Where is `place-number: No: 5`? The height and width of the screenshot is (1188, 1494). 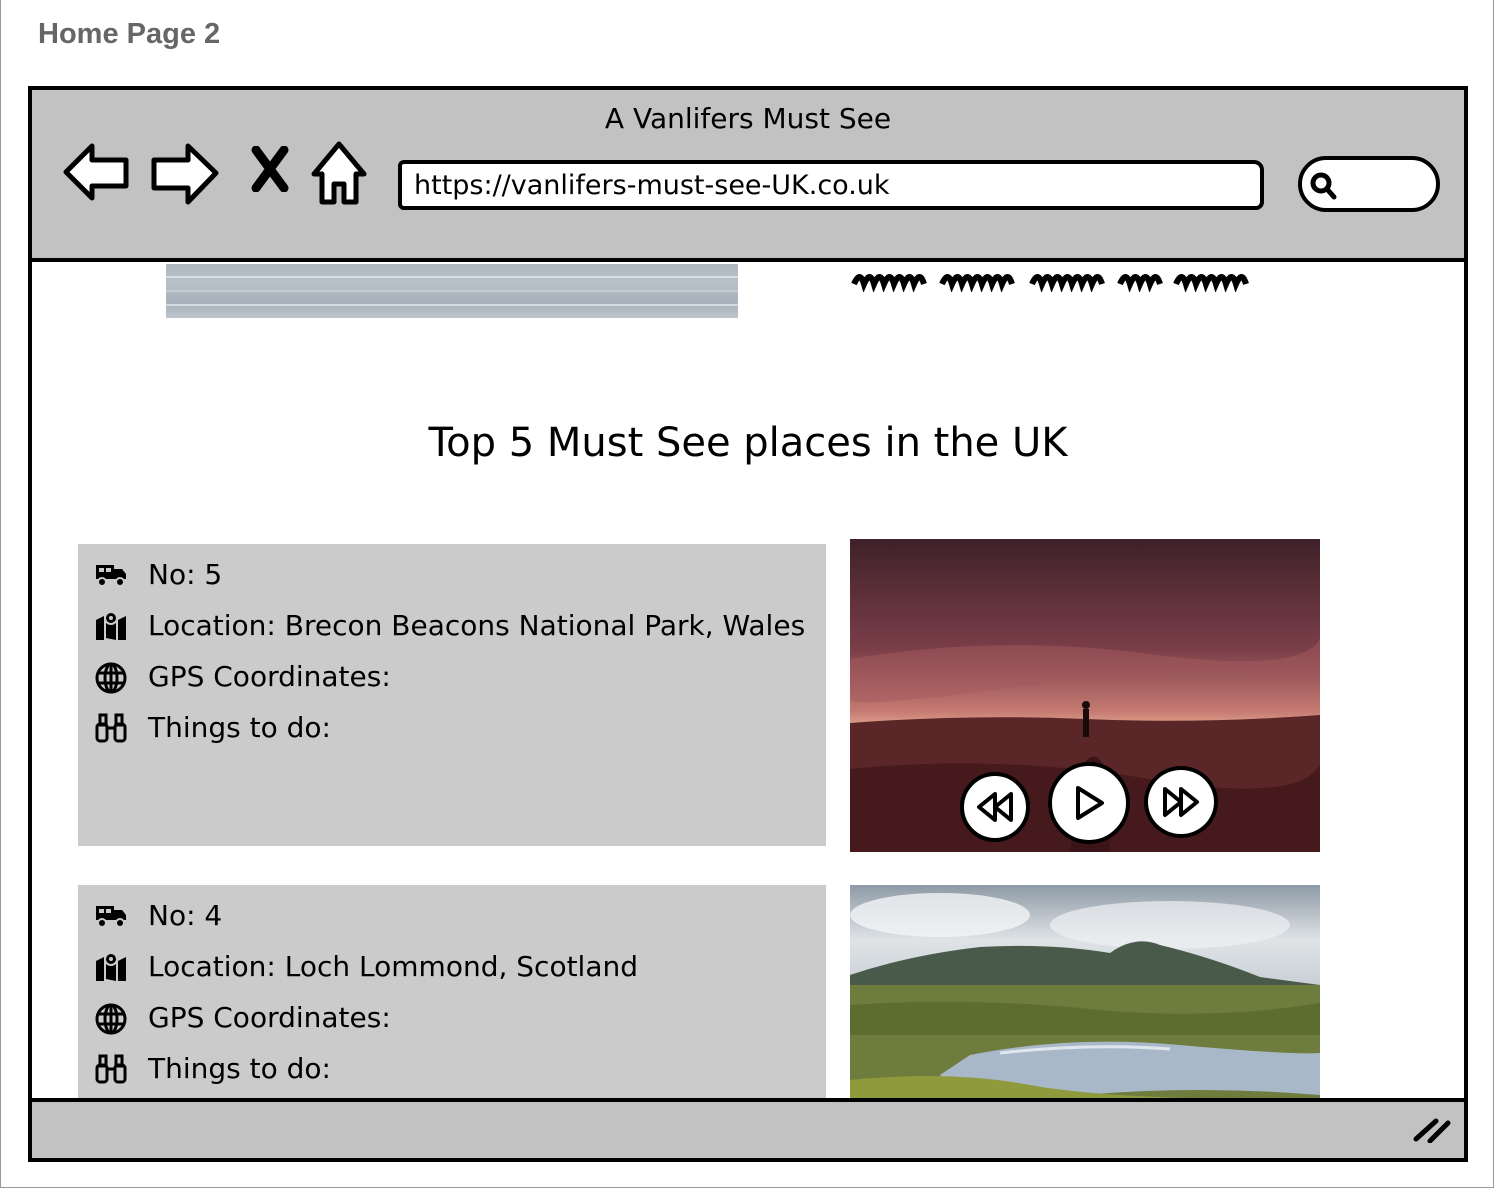
place-number: No: 5 is located at coordinates (185, 574).